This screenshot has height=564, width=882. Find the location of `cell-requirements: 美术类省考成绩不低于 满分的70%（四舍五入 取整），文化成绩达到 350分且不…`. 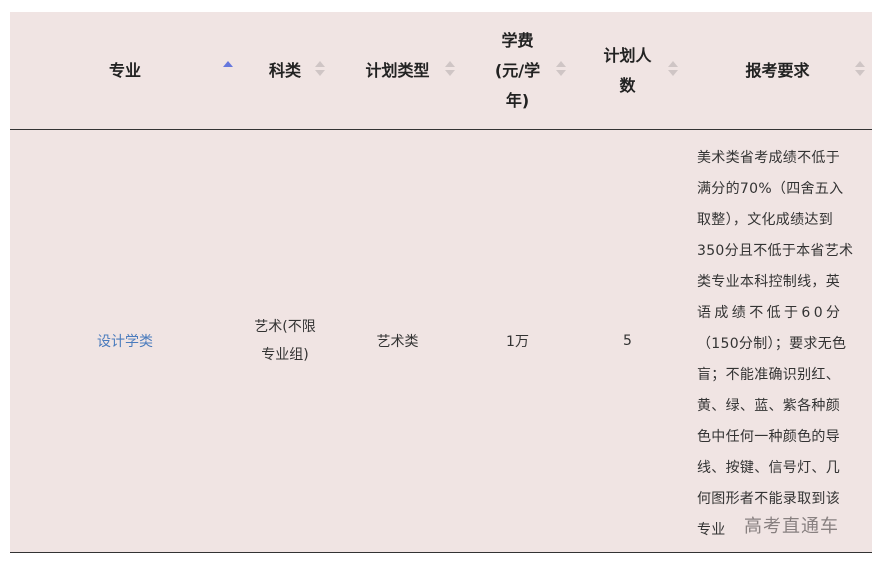

cell-requirements: 美术类省考成绩不低于 满分的70%（四舍五入 取整），文化成绩达到 350分且不… is located at coordinates (775, 344).